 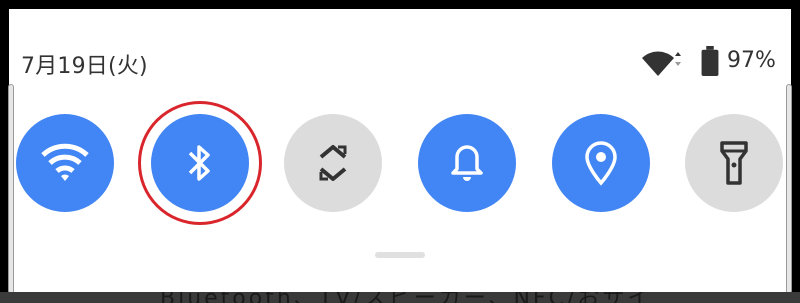 What do you see at coordinates (751, 60) in the screenshot?
I see `battery-percent: 97%` at bounding box center [751, 60].